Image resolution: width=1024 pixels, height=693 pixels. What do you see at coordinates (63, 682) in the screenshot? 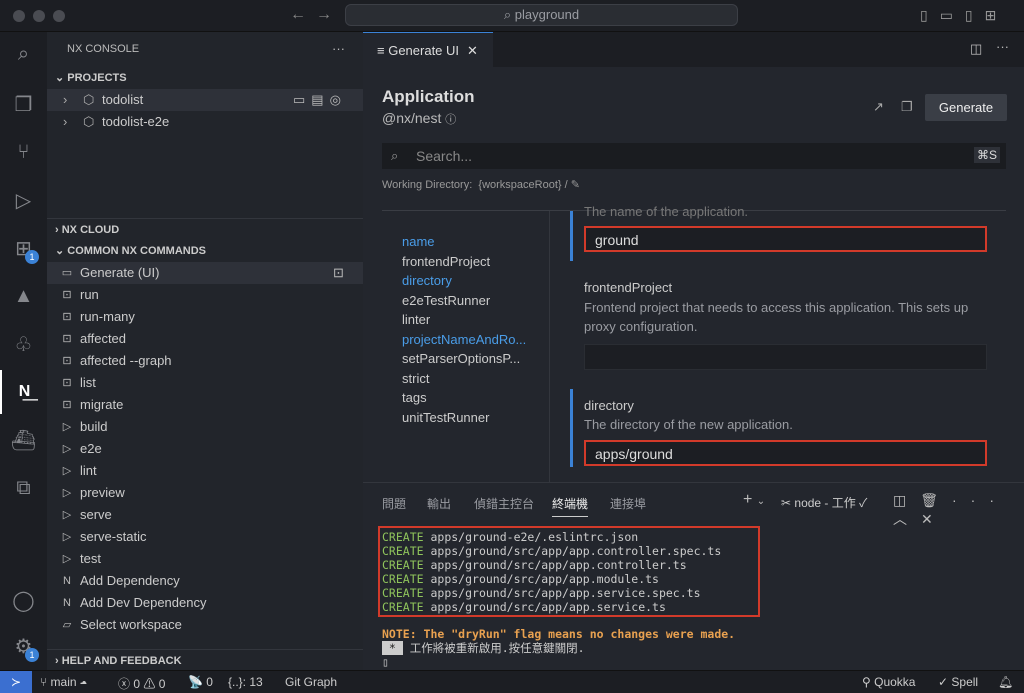
I see `branch-indicator: ⑂ main ☁` at bounding box center [63, 682].